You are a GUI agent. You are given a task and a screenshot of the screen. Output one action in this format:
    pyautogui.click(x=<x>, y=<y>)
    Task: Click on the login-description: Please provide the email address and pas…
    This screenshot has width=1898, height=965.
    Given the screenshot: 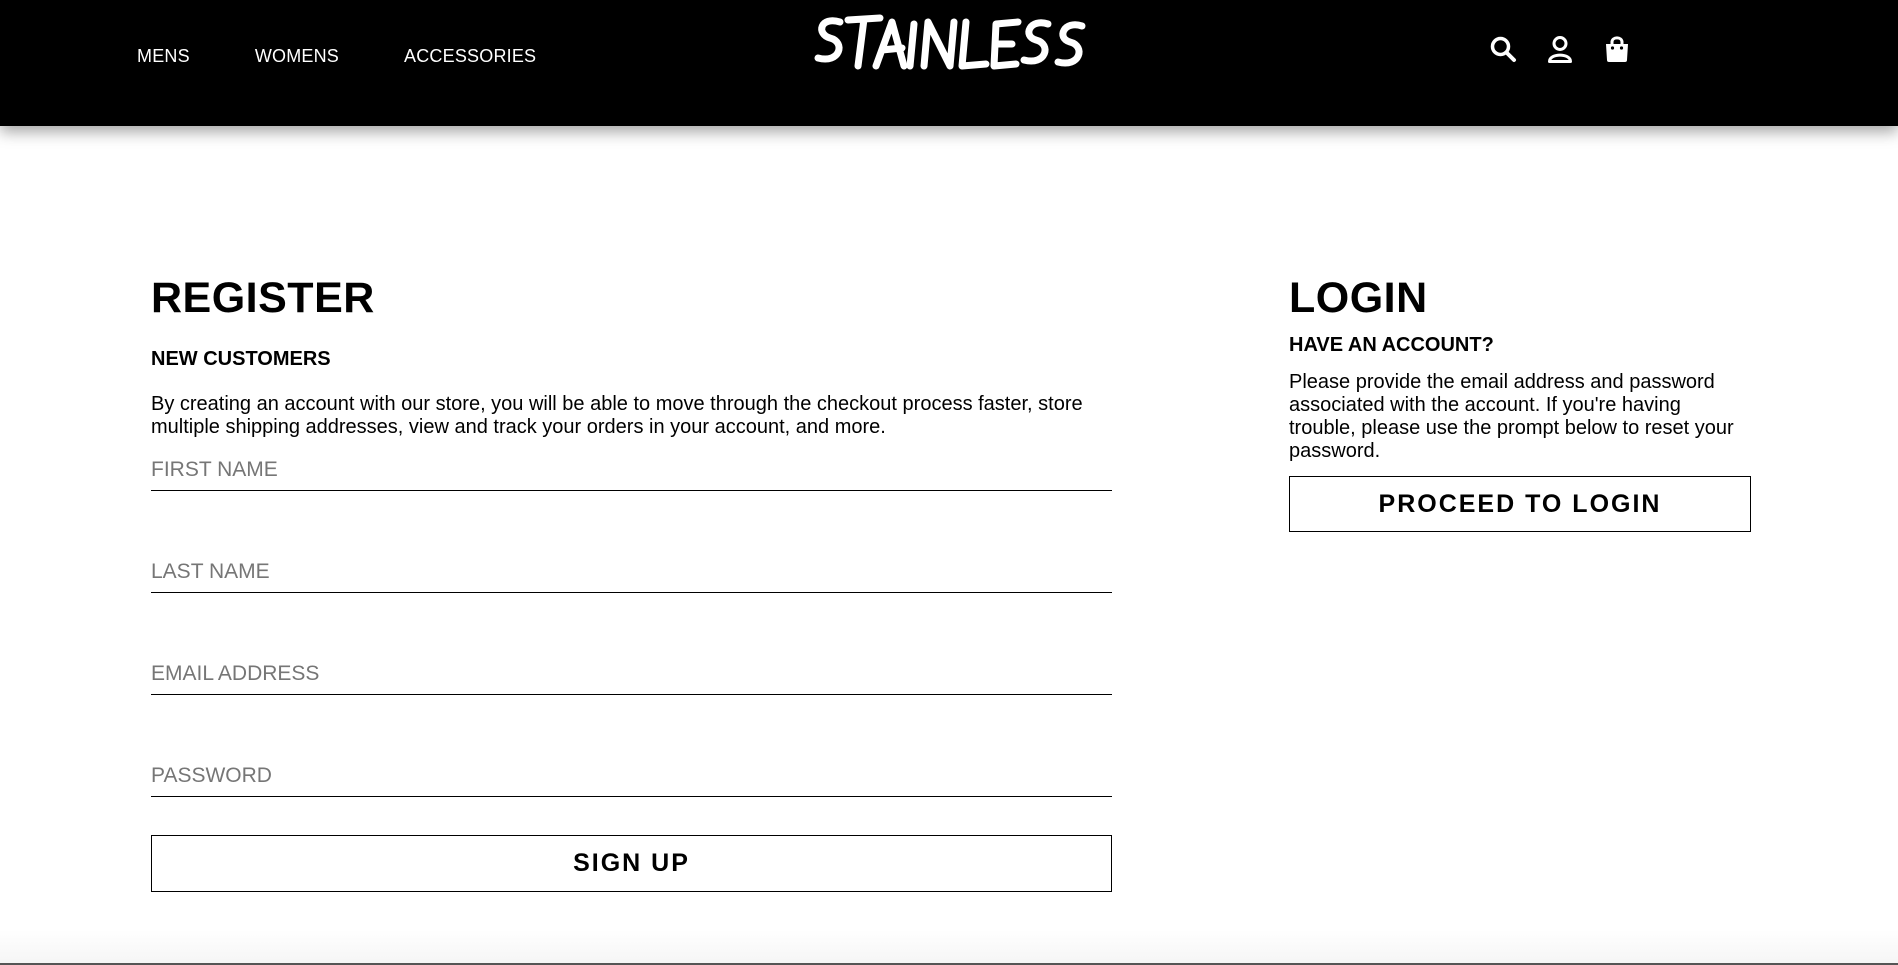 What is the action you would take?
    pyautogui.click(x=1511, y=416)
    